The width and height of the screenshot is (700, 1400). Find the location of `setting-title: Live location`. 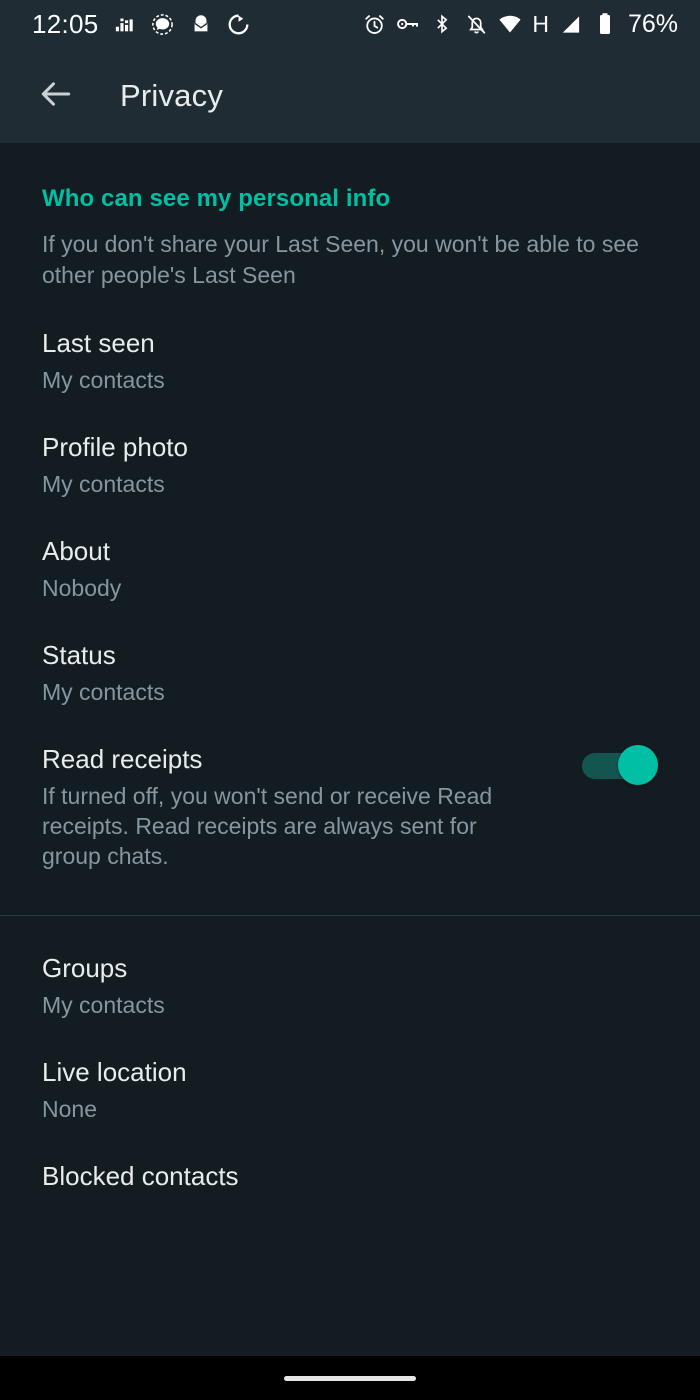

setting-title: Live location is located at coordinates (114, 1072).